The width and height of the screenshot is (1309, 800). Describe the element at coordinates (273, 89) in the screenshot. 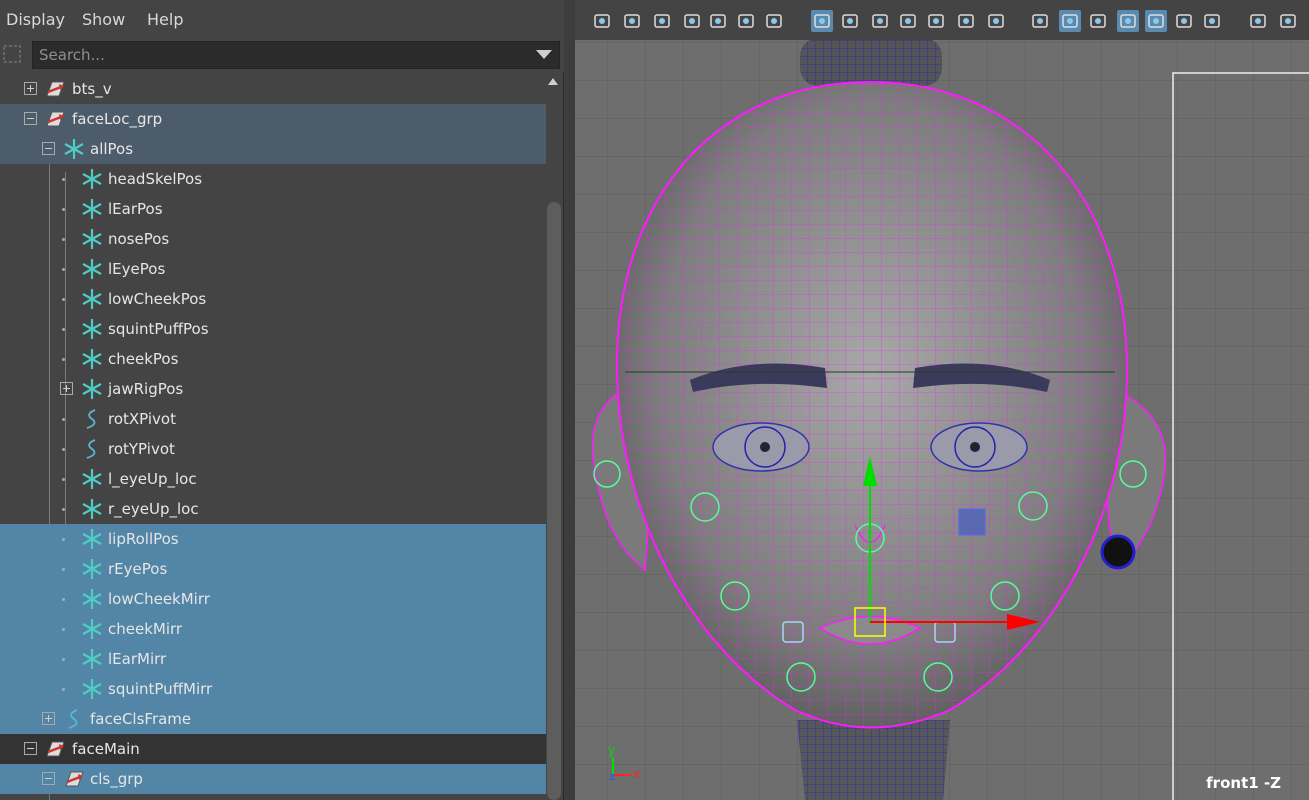

I see `outliner-row: bts_v` at that location.